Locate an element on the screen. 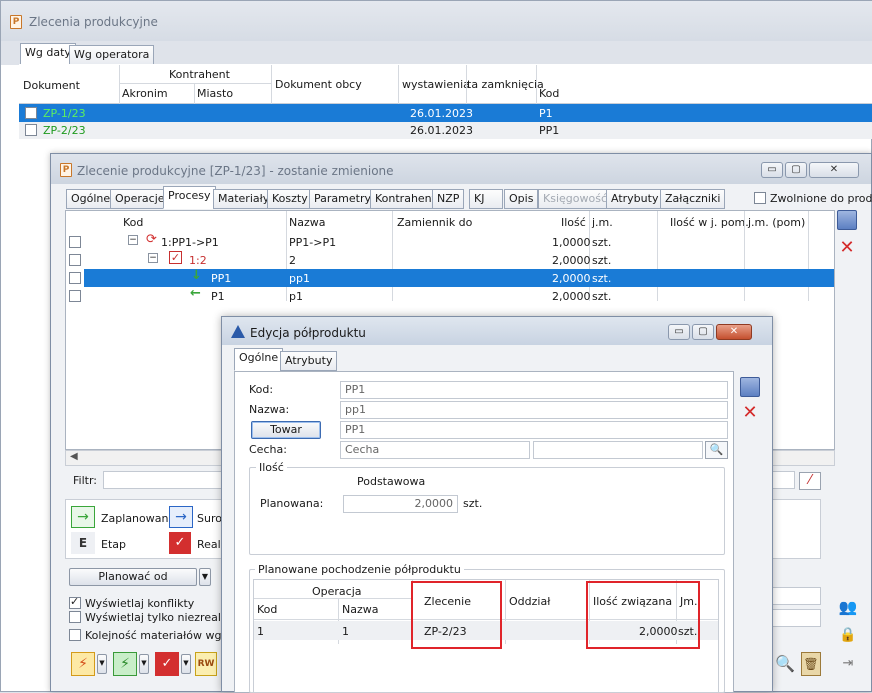 Image resolution: width=872 pixels, height=693 pixels. tab-koszty: Koszty is located at coordinates (290, 199).